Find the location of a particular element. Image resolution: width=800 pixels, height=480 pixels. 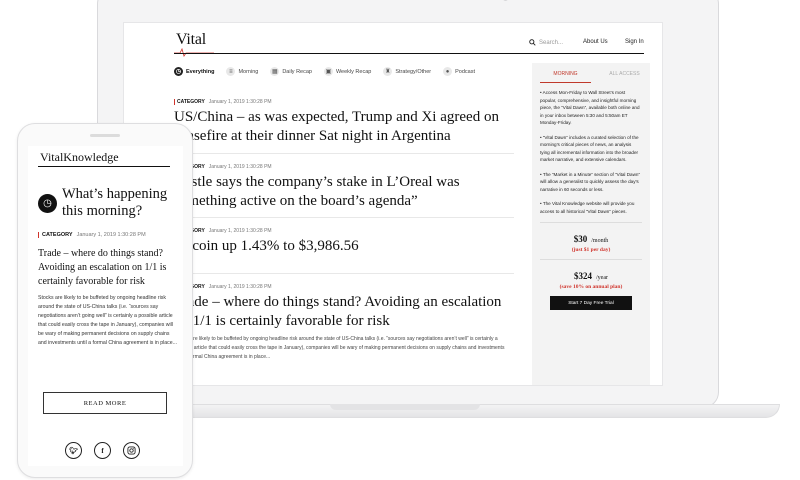

filter-label: Daily Recap is located at coordinates (297, 71).